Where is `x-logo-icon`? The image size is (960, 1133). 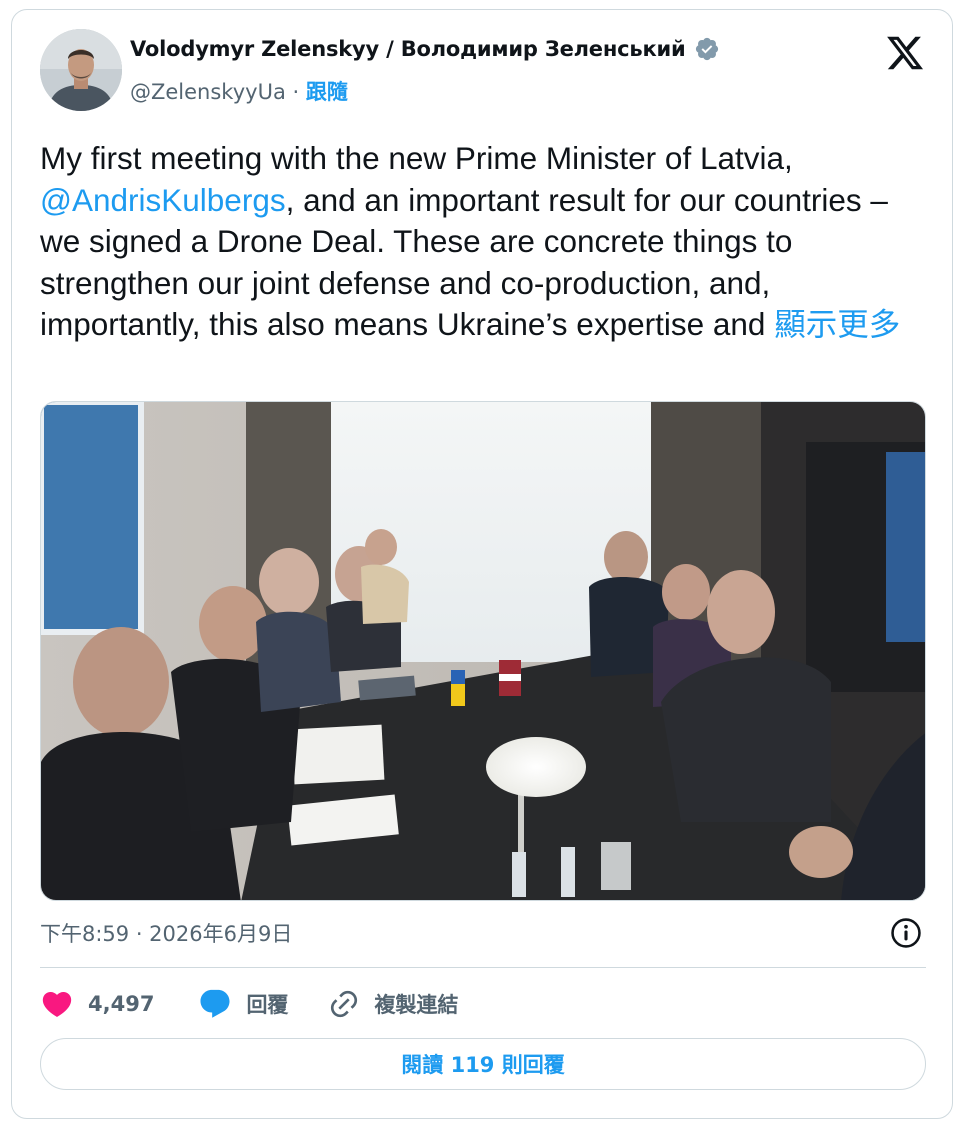
x-logo-icon is located at coordinates (905, 53).